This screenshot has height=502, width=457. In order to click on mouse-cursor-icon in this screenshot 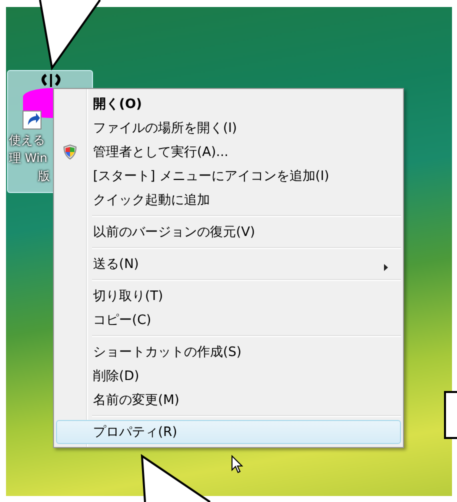, I will do `click(237, 464)`.